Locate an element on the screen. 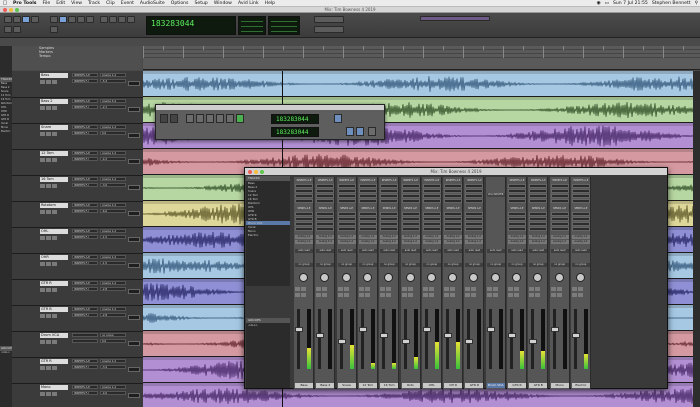 The height and width of the screenshot is (407, 700). minimize-icon is located at coordinates (256, 171).